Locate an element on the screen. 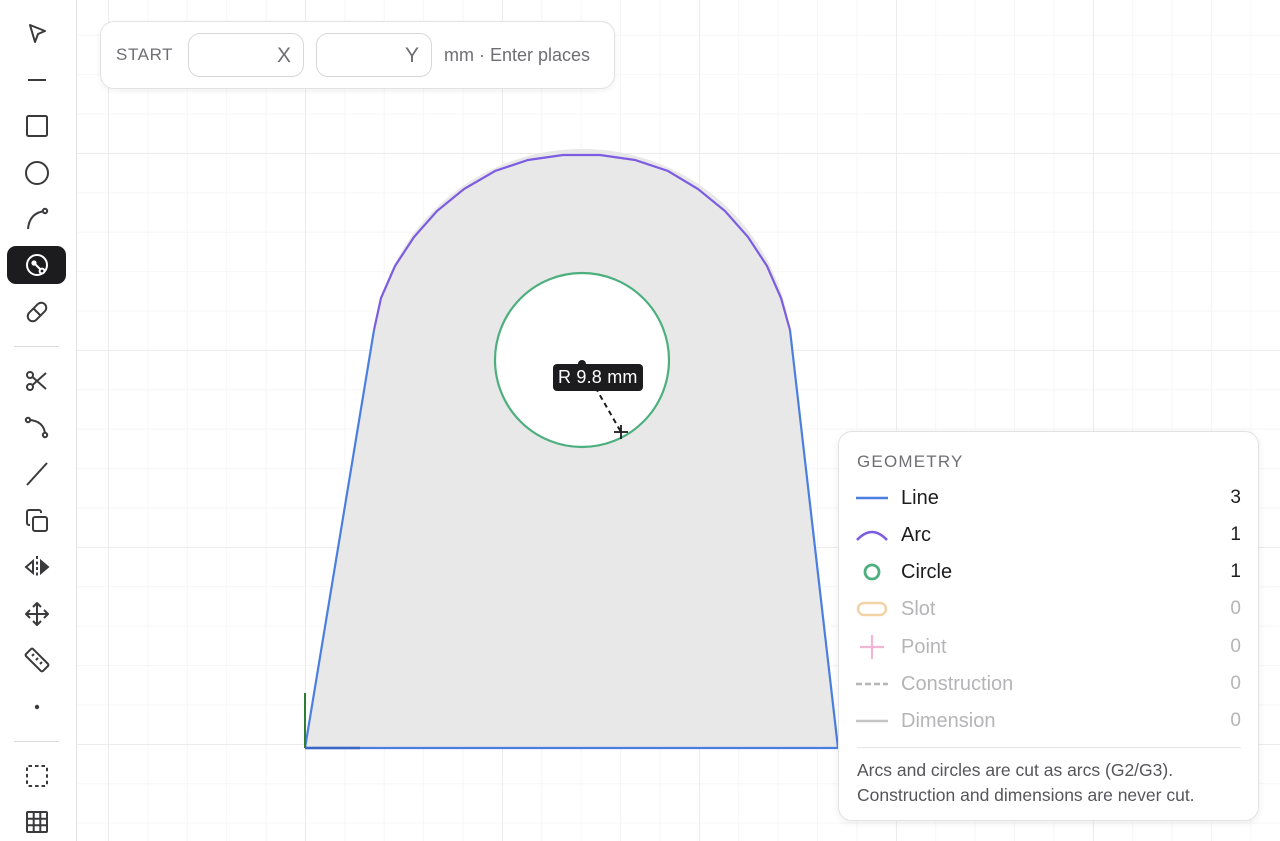 The image size is (1280, 841). move-tool-button is located at coordinates (36, 614).